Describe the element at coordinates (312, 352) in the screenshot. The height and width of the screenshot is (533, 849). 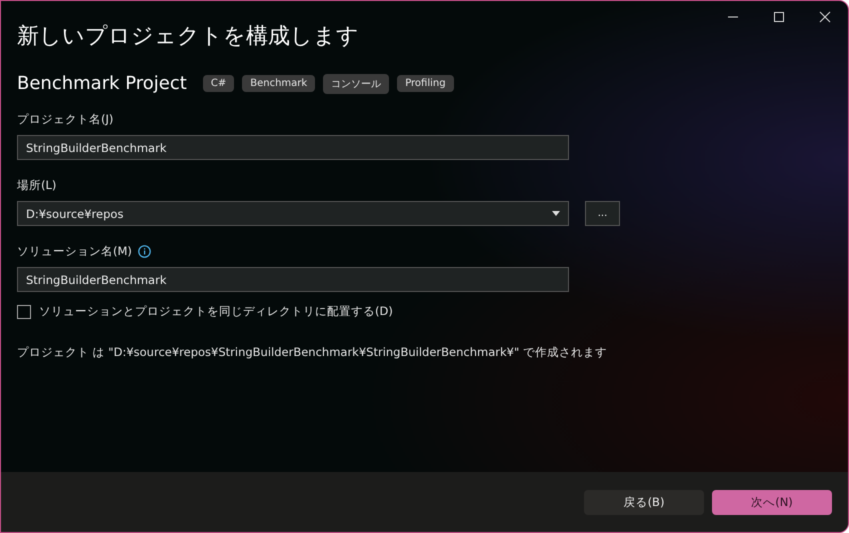
I see `summary-text: プロジェクト は "D:¥source¥repos¥StringBuilderBenchmark¥StringBuilderBenchmark¥" で作成されます` at that location.